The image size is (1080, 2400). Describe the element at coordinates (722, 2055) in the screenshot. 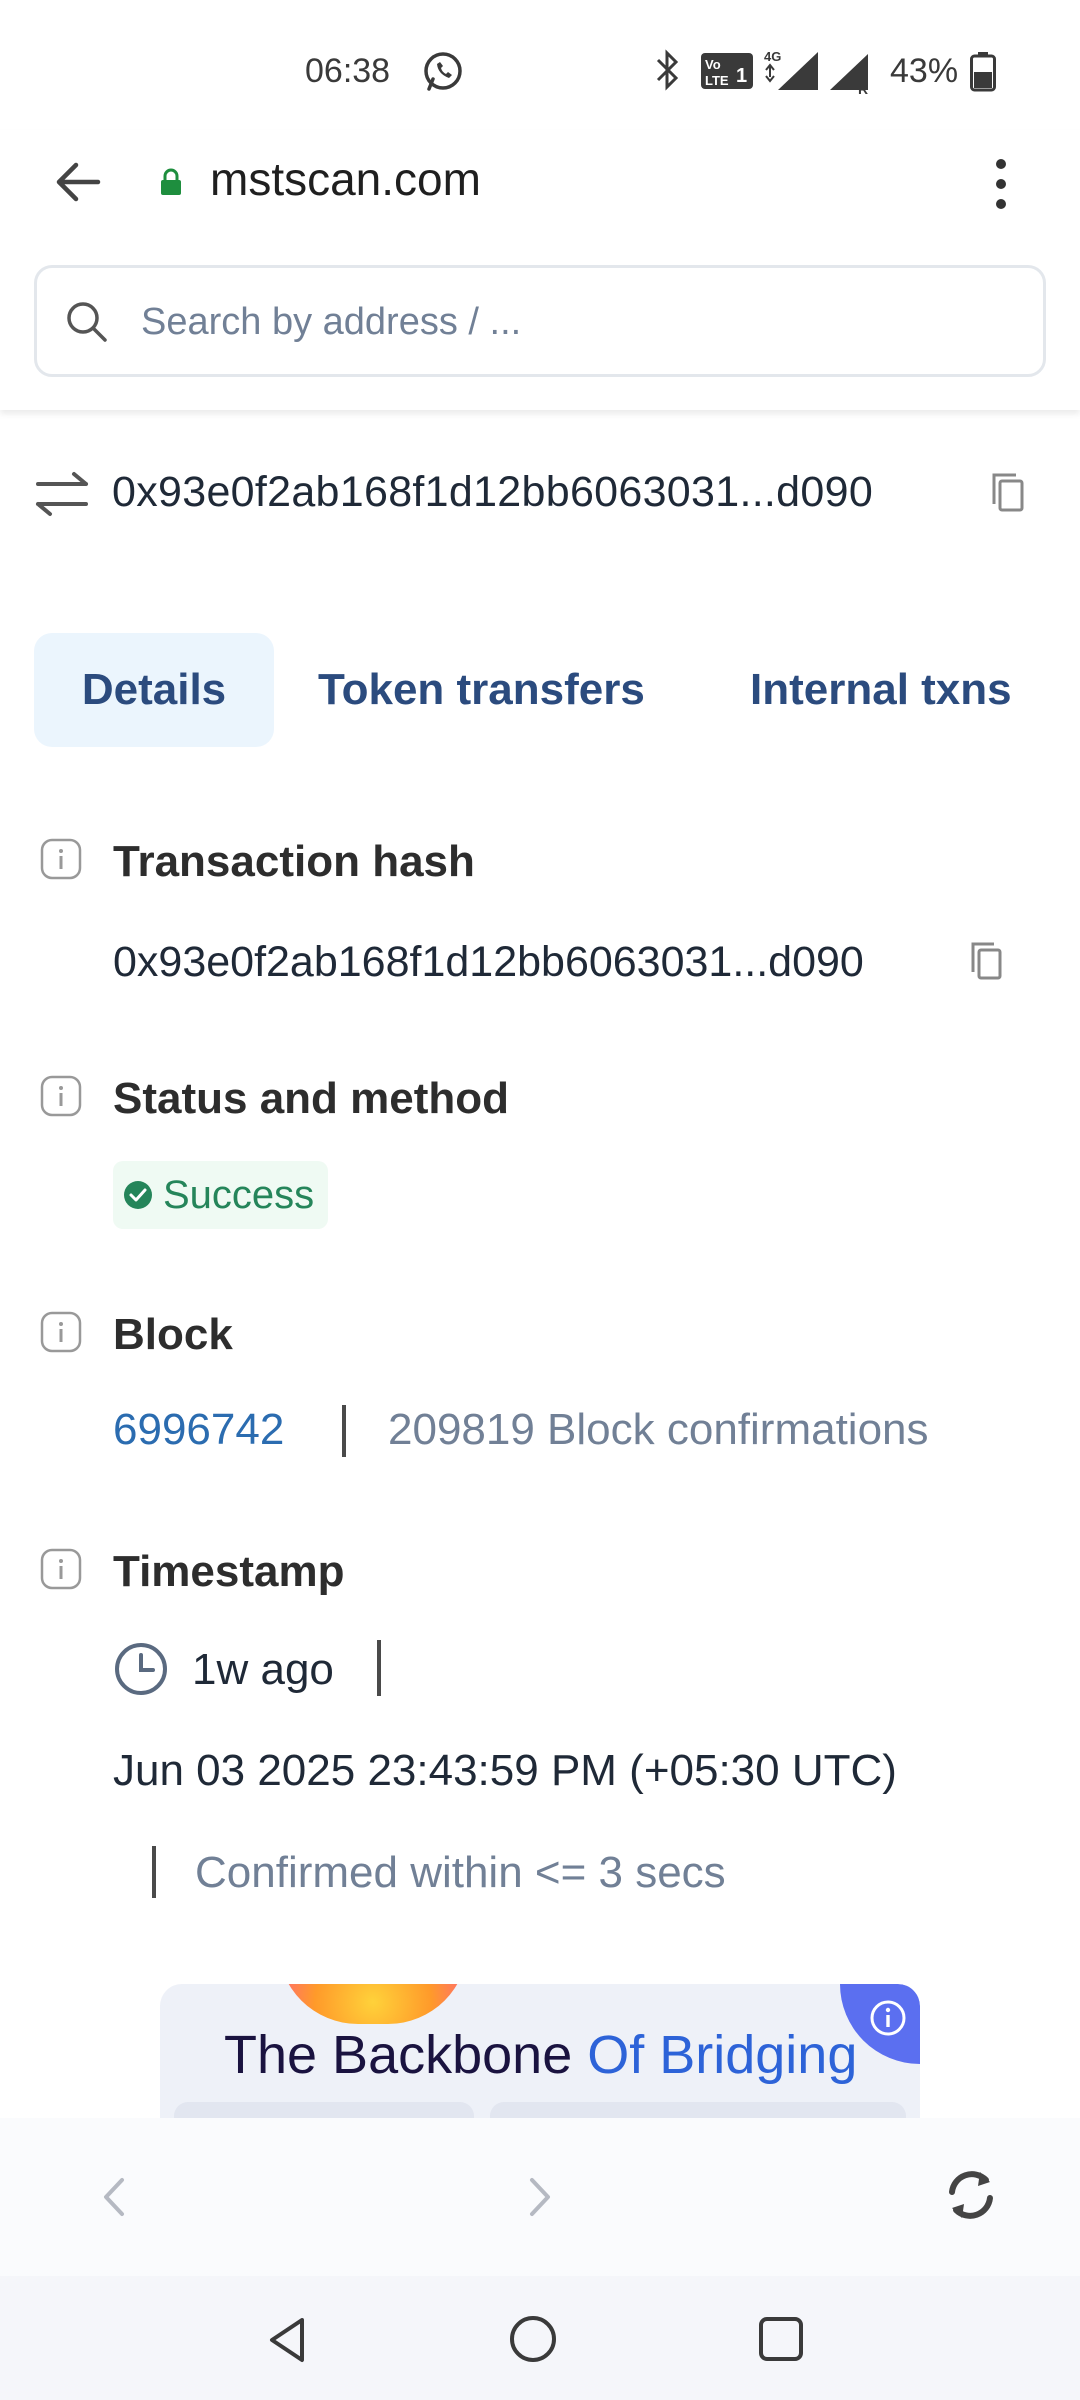

I see `ad-title-accent: Of Bridging` at that location.